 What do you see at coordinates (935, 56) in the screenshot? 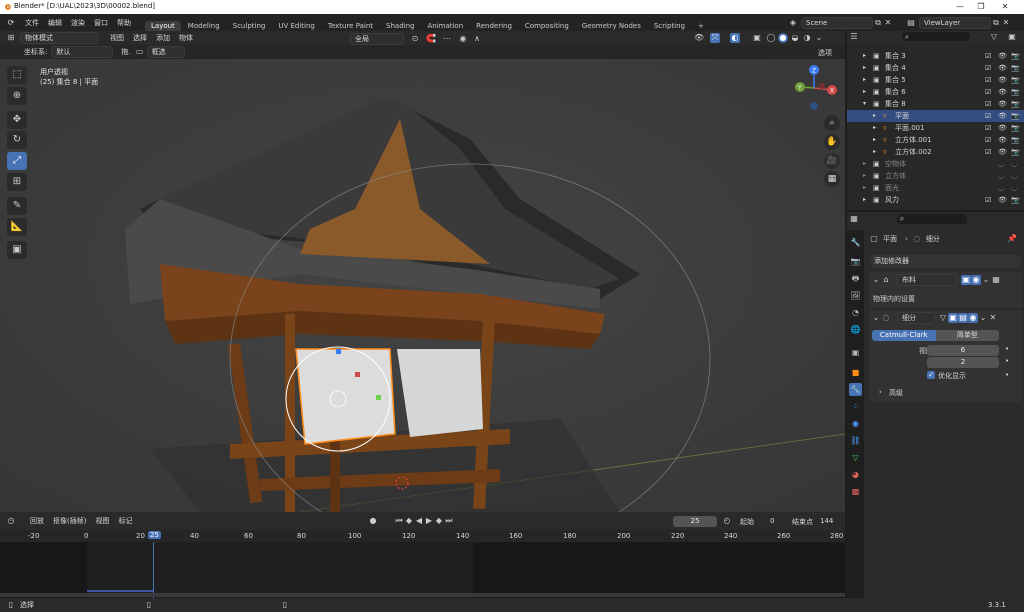
I see `outliner-row: ▸ ▣ 集合 3 ☑ 👁 📷` at bounding box center [935, 56].